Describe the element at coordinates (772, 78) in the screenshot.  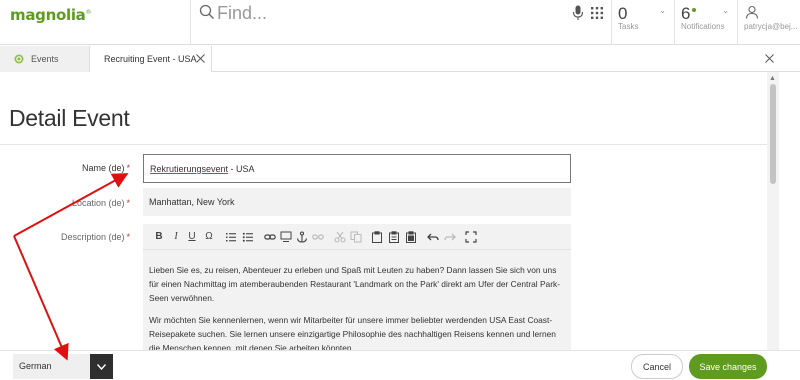
I see `scroll-up-icon: ▲` at that location.